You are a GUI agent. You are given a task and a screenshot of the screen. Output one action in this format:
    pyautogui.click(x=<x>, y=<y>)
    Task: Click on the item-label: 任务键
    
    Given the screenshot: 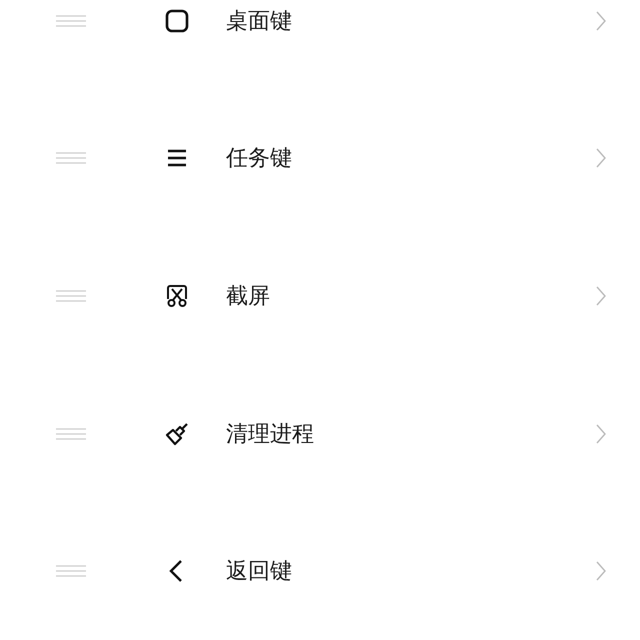 What is the action you would take?
    pyautogui.click(x=259, y=159)
    